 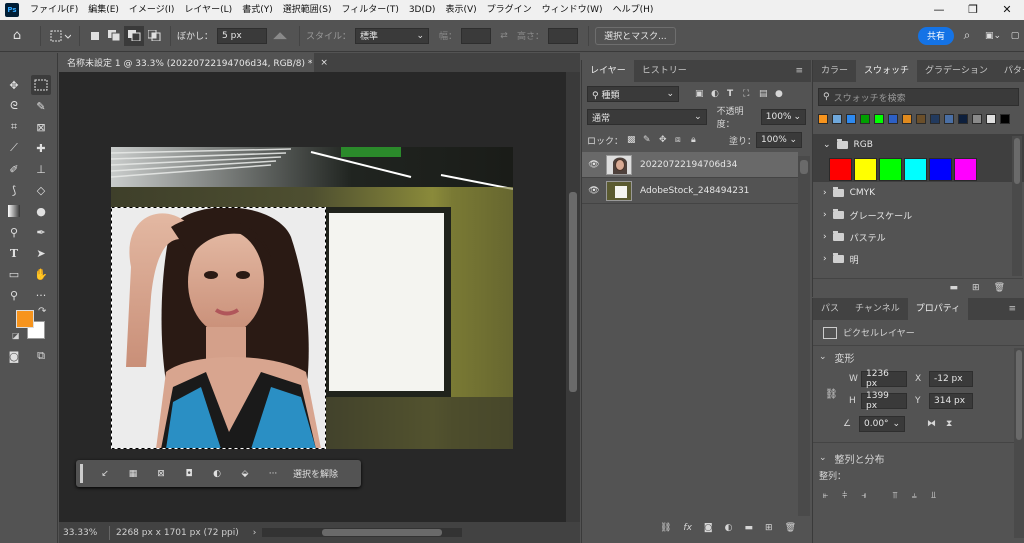 What do you see at coordinates (14, 295) in the screenshot?
I see `zoom-tool-icon: ⚲` at bounding box center [14, 295].